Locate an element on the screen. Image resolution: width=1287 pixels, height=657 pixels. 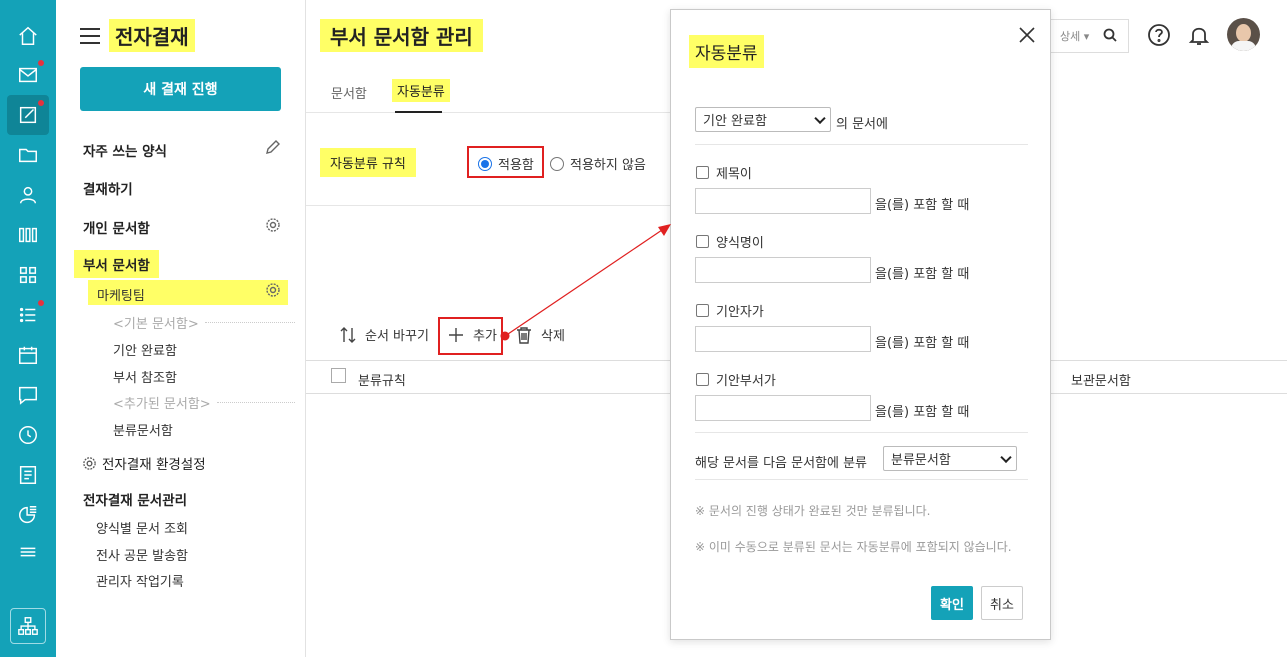
source-box-value: 기안 완료함 is located at coordinates (735, 121).